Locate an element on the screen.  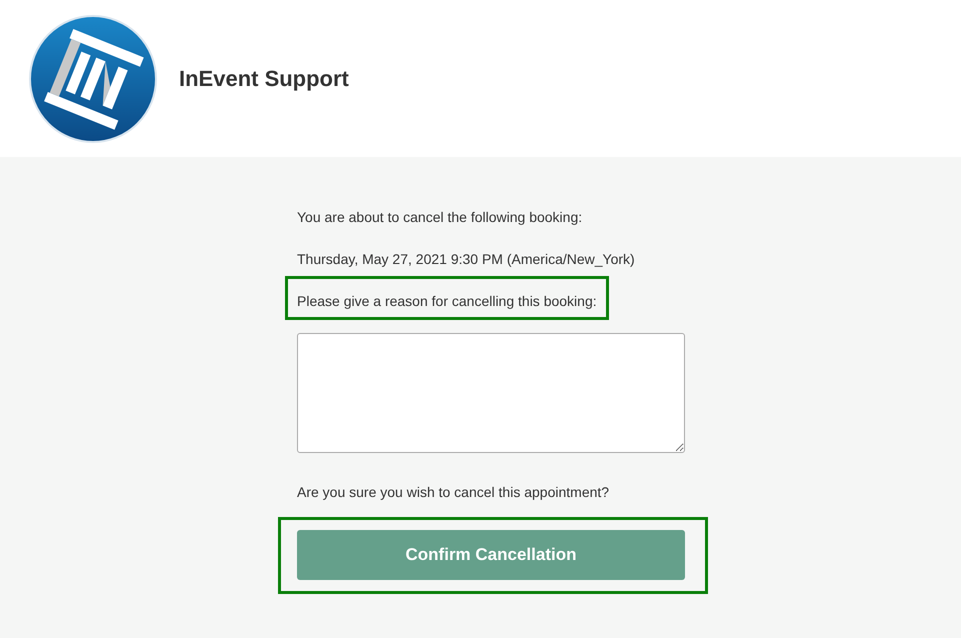
intro-text: You are about to cancel the following booking: is located at coordinates (440, 217).